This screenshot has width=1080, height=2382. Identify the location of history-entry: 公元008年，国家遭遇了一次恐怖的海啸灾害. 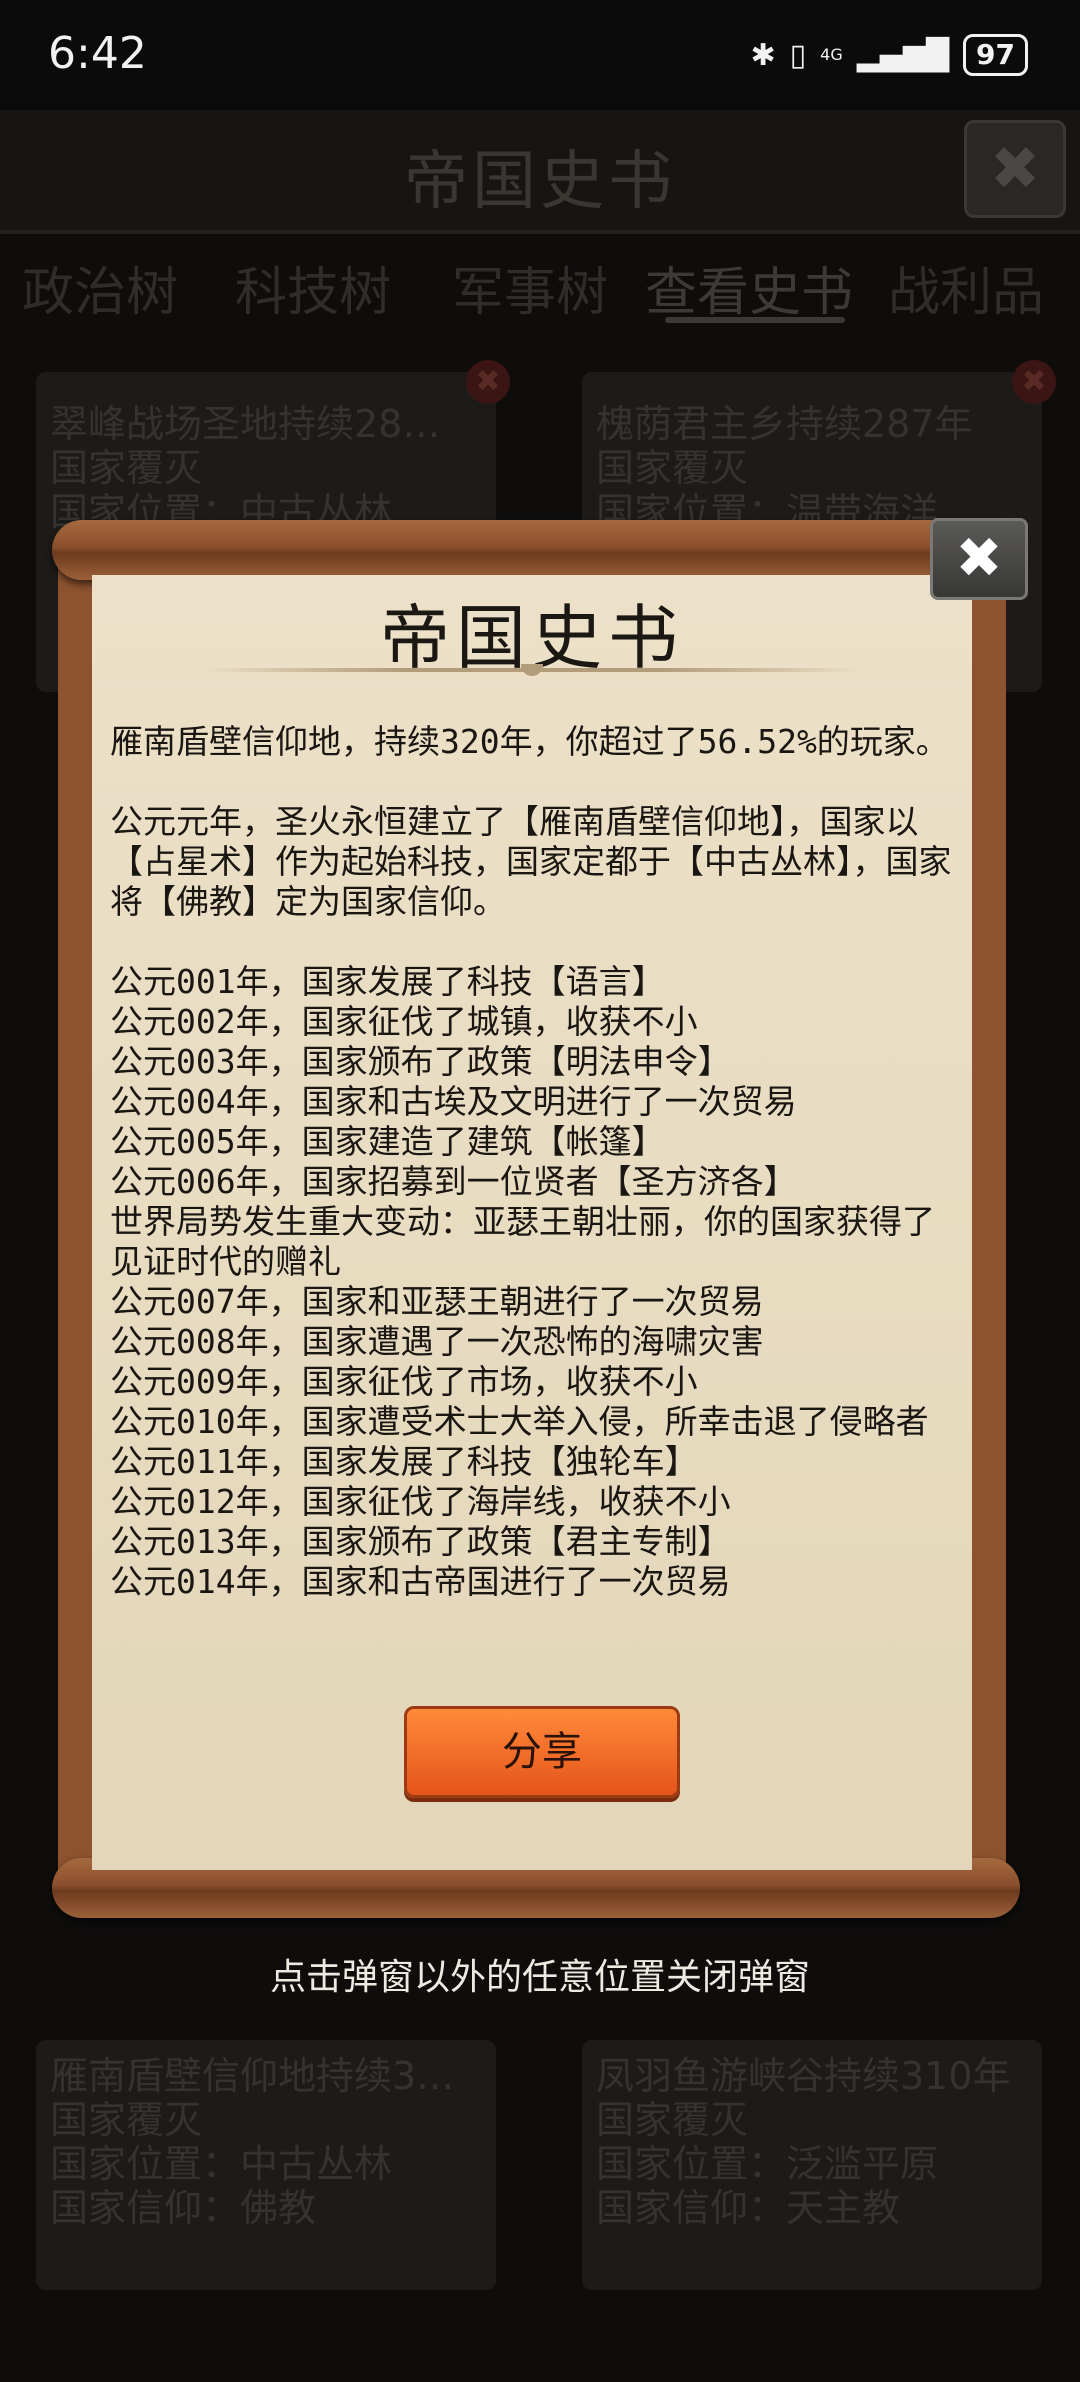
(437, 1341).